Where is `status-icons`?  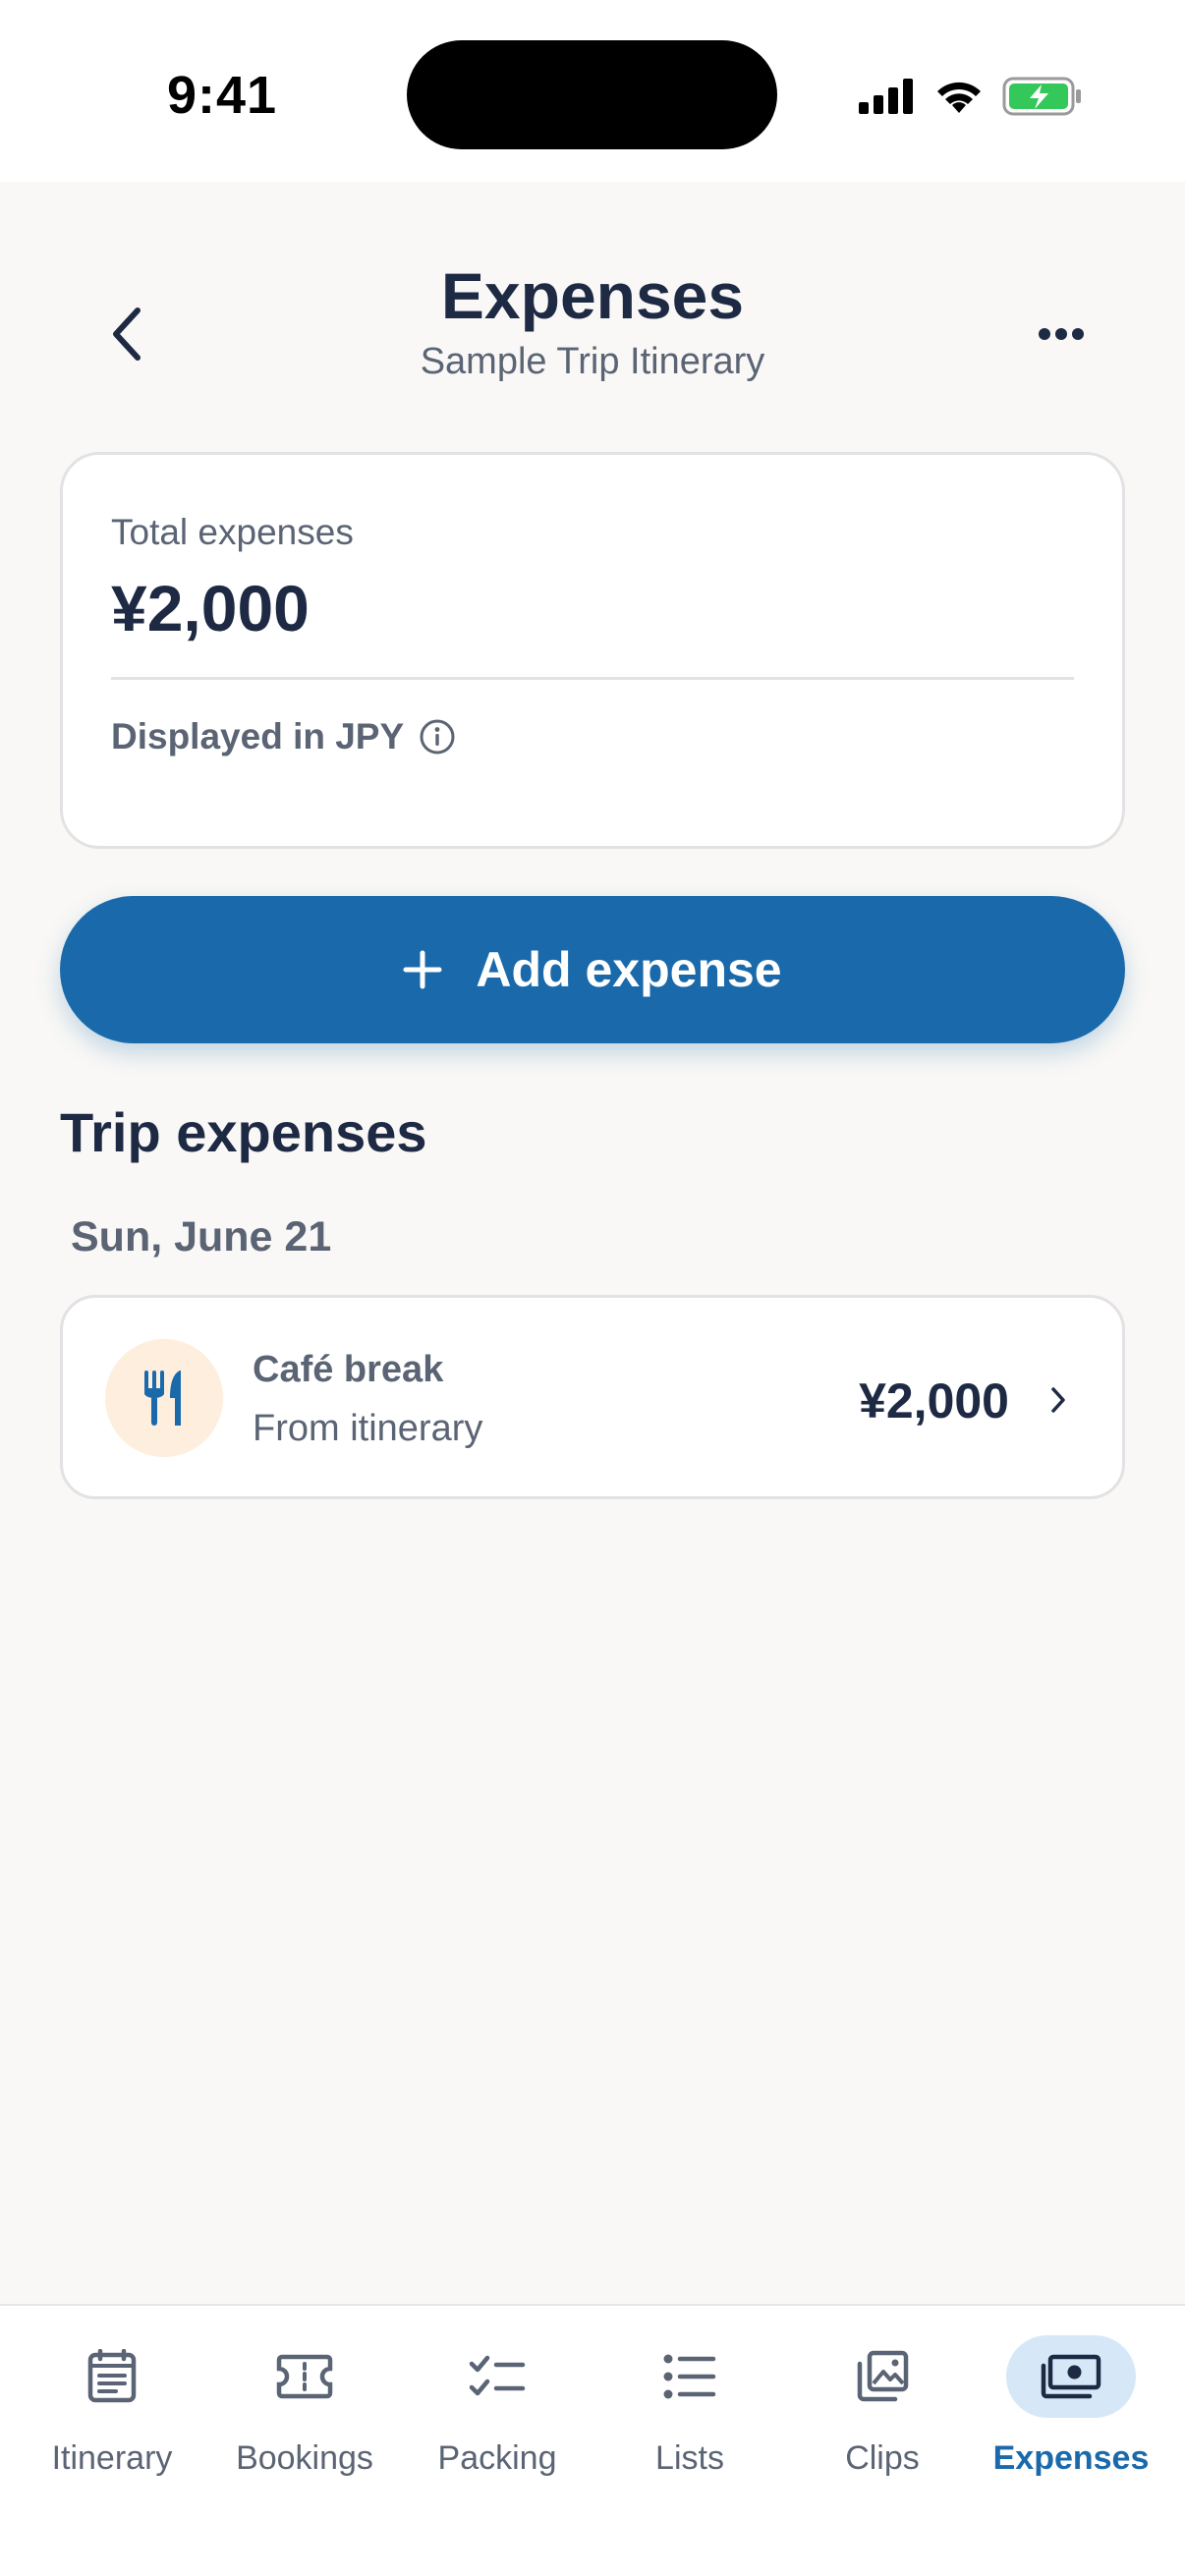
status-icons is located at coordinates (971, 96).